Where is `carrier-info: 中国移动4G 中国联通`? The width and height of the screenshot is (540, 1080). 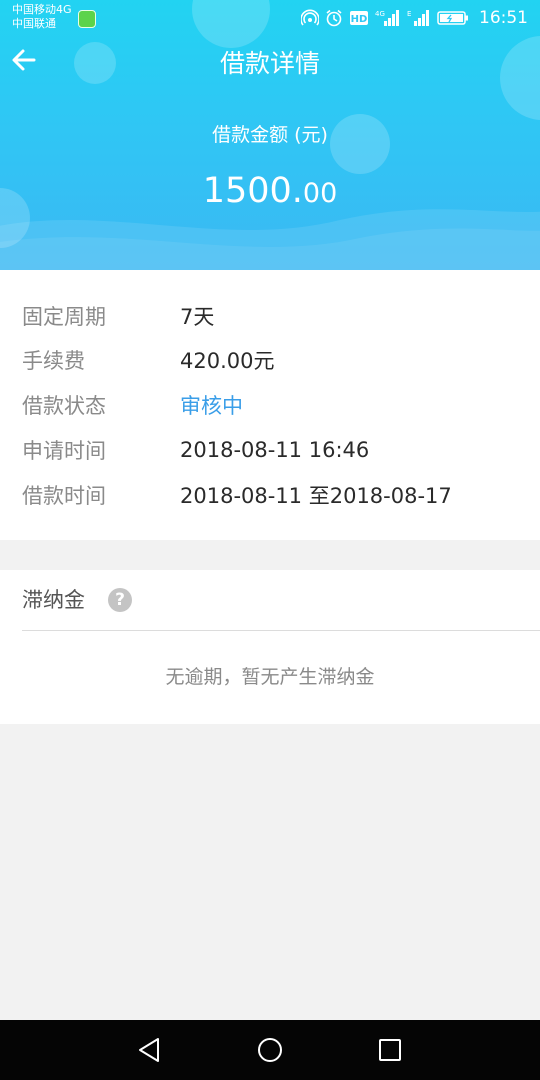
carrier-info: 中国移动4G 中国联通 is located at coordinates (42, 17).